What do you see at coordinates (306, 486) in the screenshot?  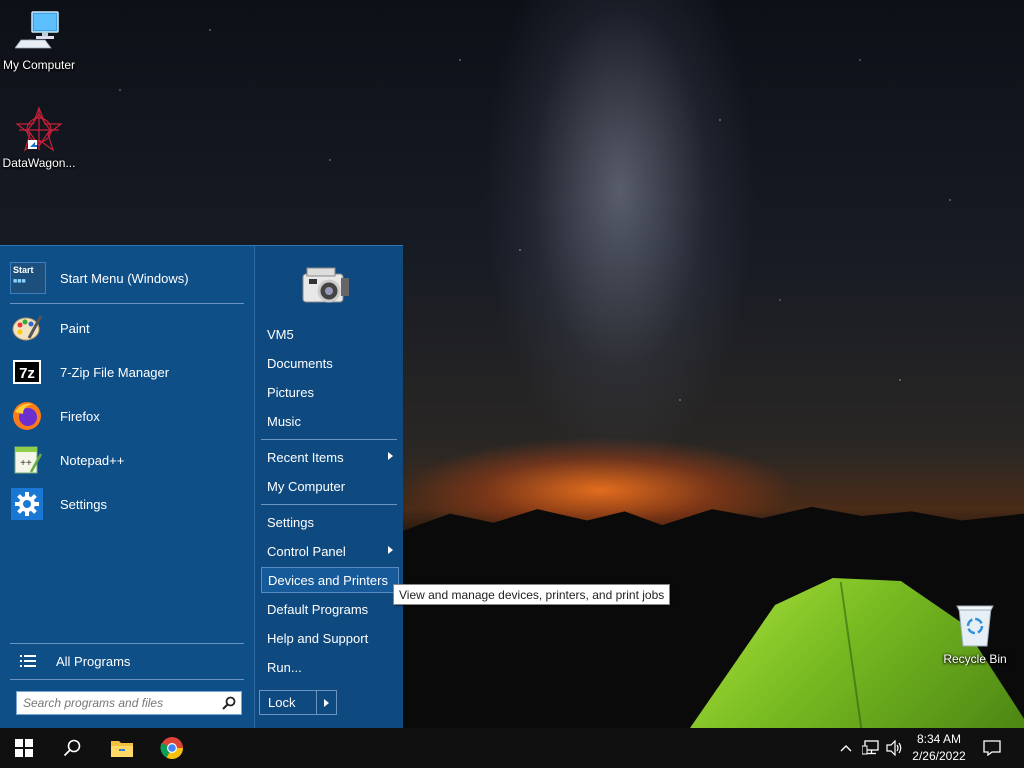 I see `right-item-label: My Computer` at bounding box center [306, 486].